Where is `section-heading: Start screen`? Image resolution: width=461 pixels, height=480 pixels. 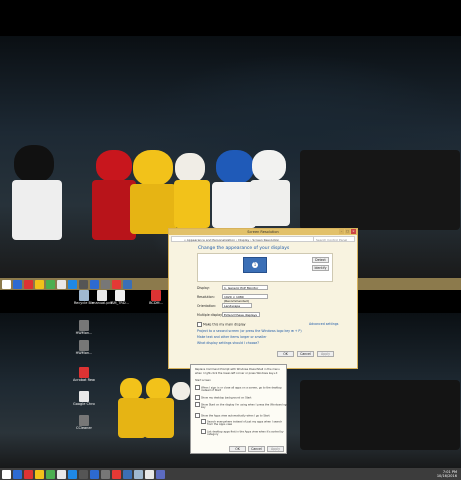
section-heading: Start screen is located at coordinates (203, 380).